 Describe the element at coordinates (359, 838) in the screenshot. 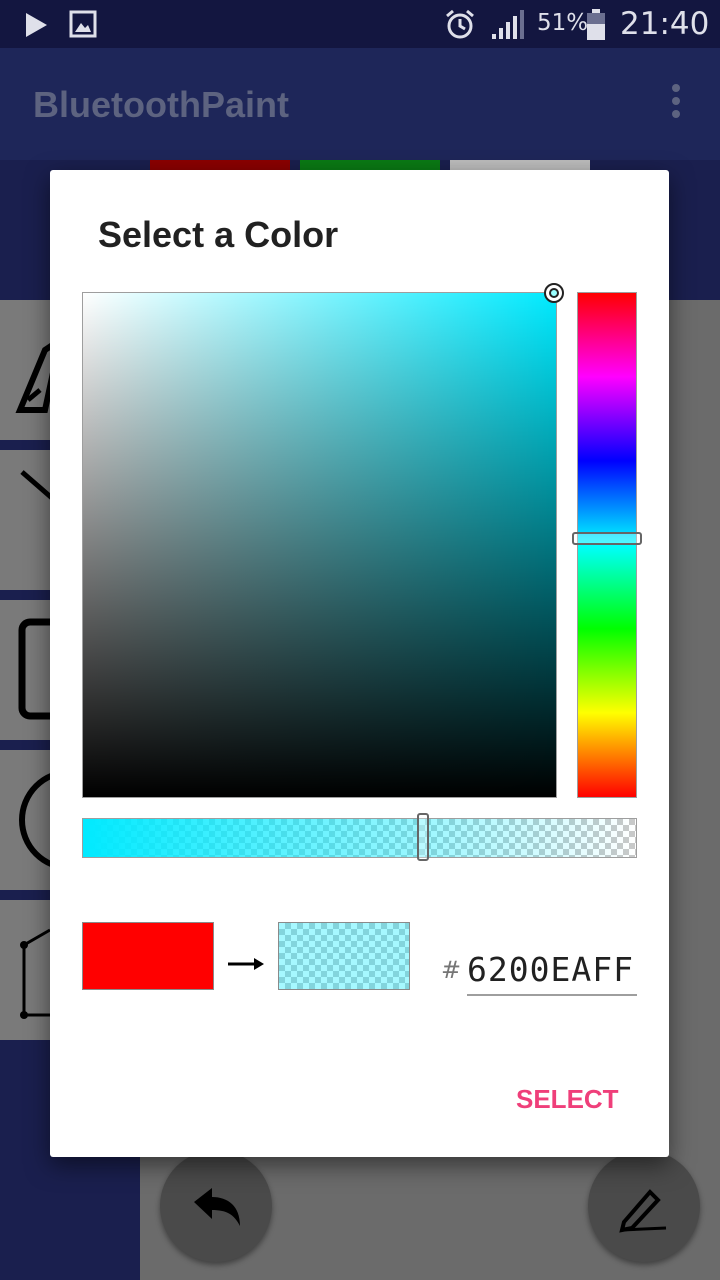

I see `alpha-slider` at that location.